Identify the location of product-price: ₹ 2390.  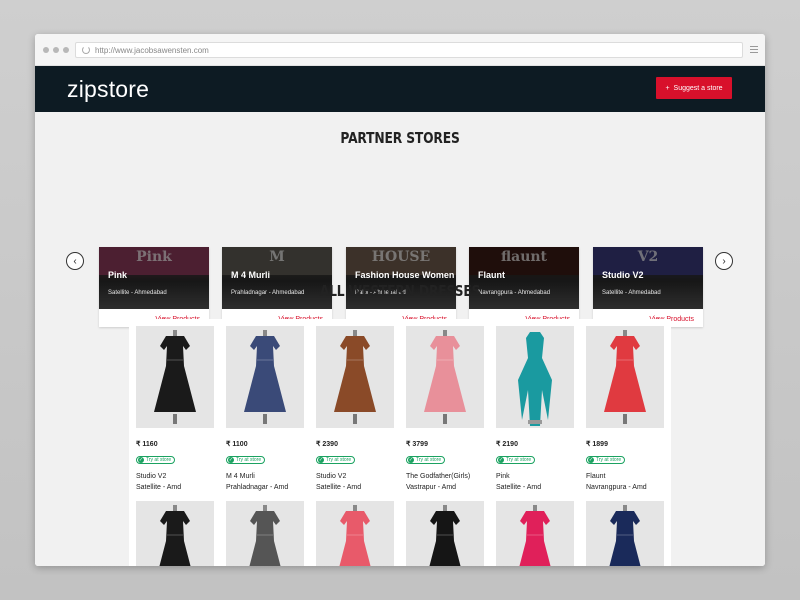
(327, 444).